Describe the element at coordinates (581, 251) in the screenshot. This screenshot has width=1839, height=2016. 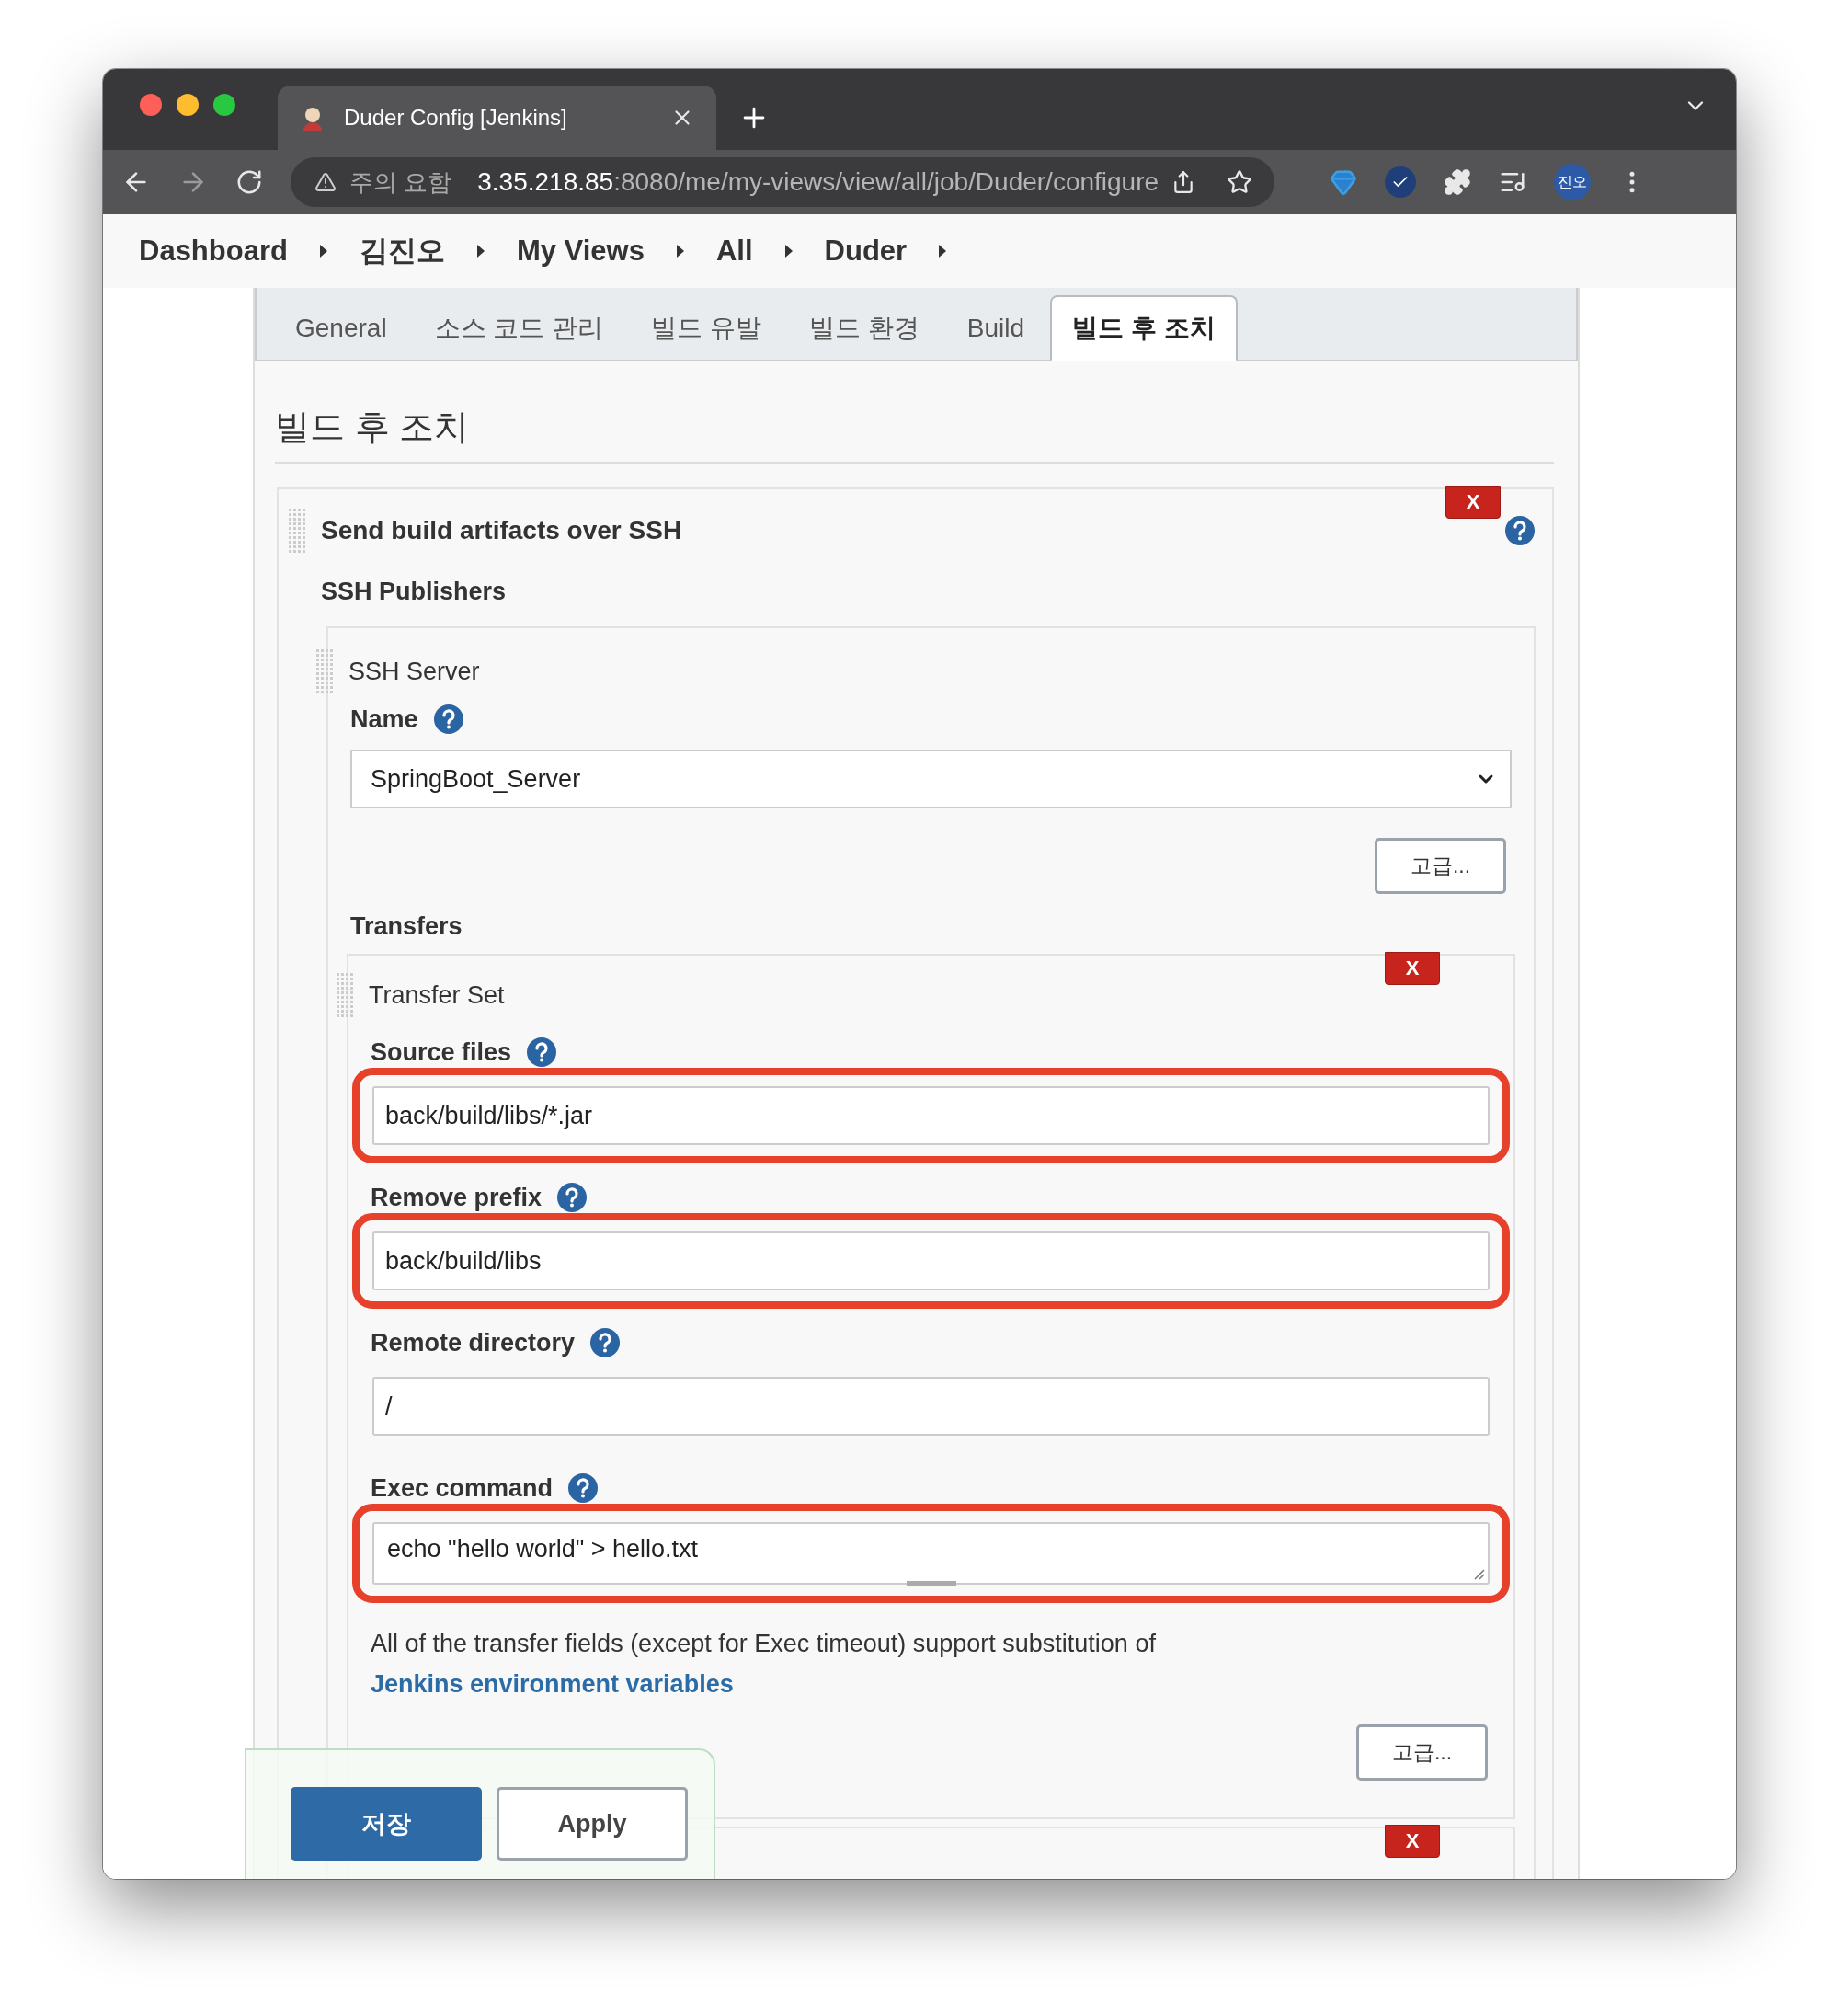
I see `breadcrumb-link: My Views` at that location.